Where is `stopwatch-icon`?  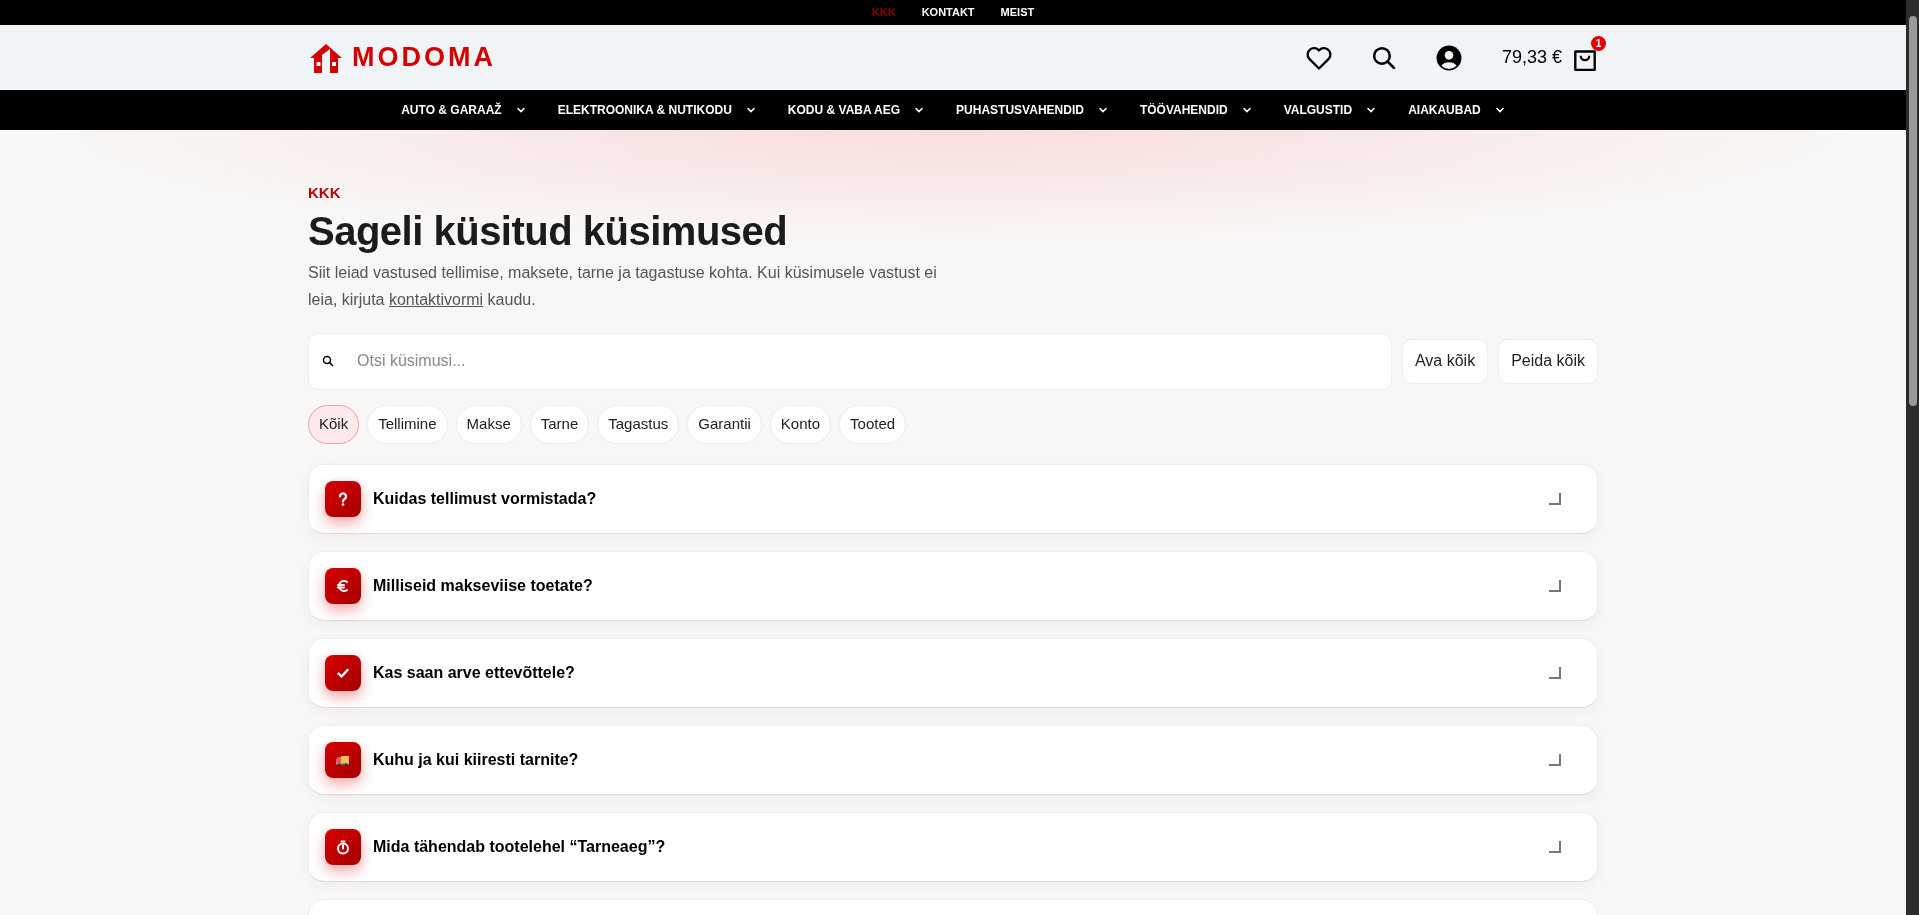 stopwatch-icon is located at coordinates (343, 846).